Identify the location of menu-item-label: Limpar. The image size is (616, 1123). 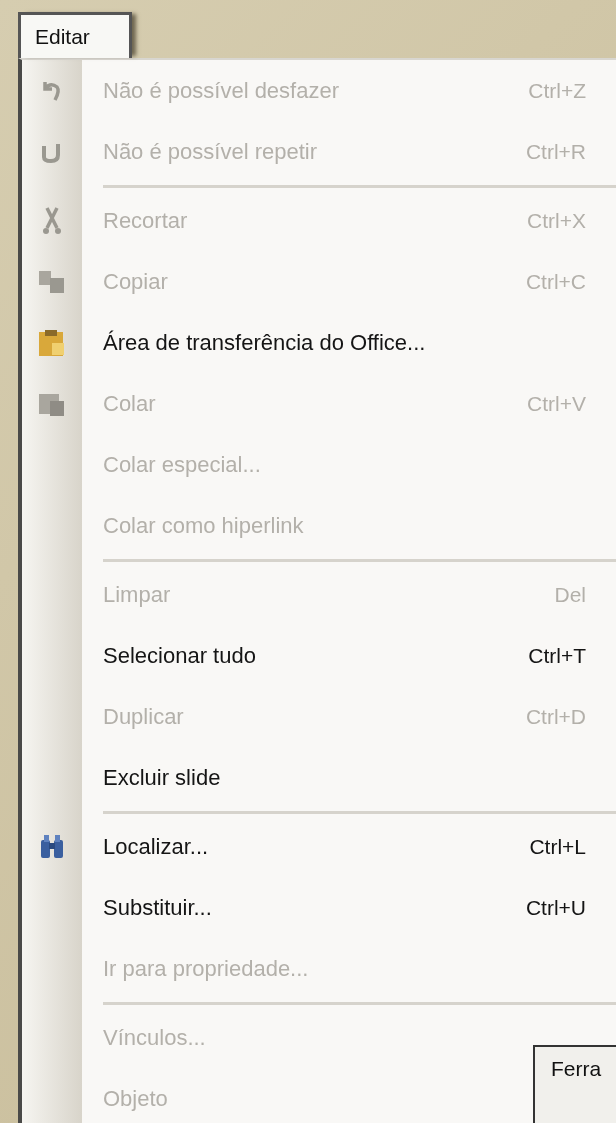
(137, 594).